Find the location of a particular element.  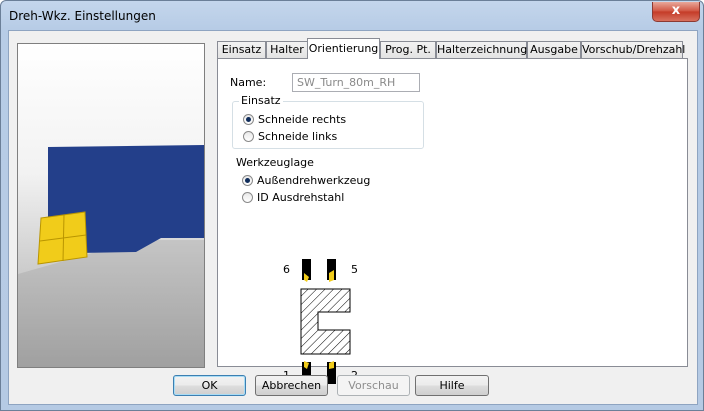

workpiece-icon is located at coordinates (325, 321).